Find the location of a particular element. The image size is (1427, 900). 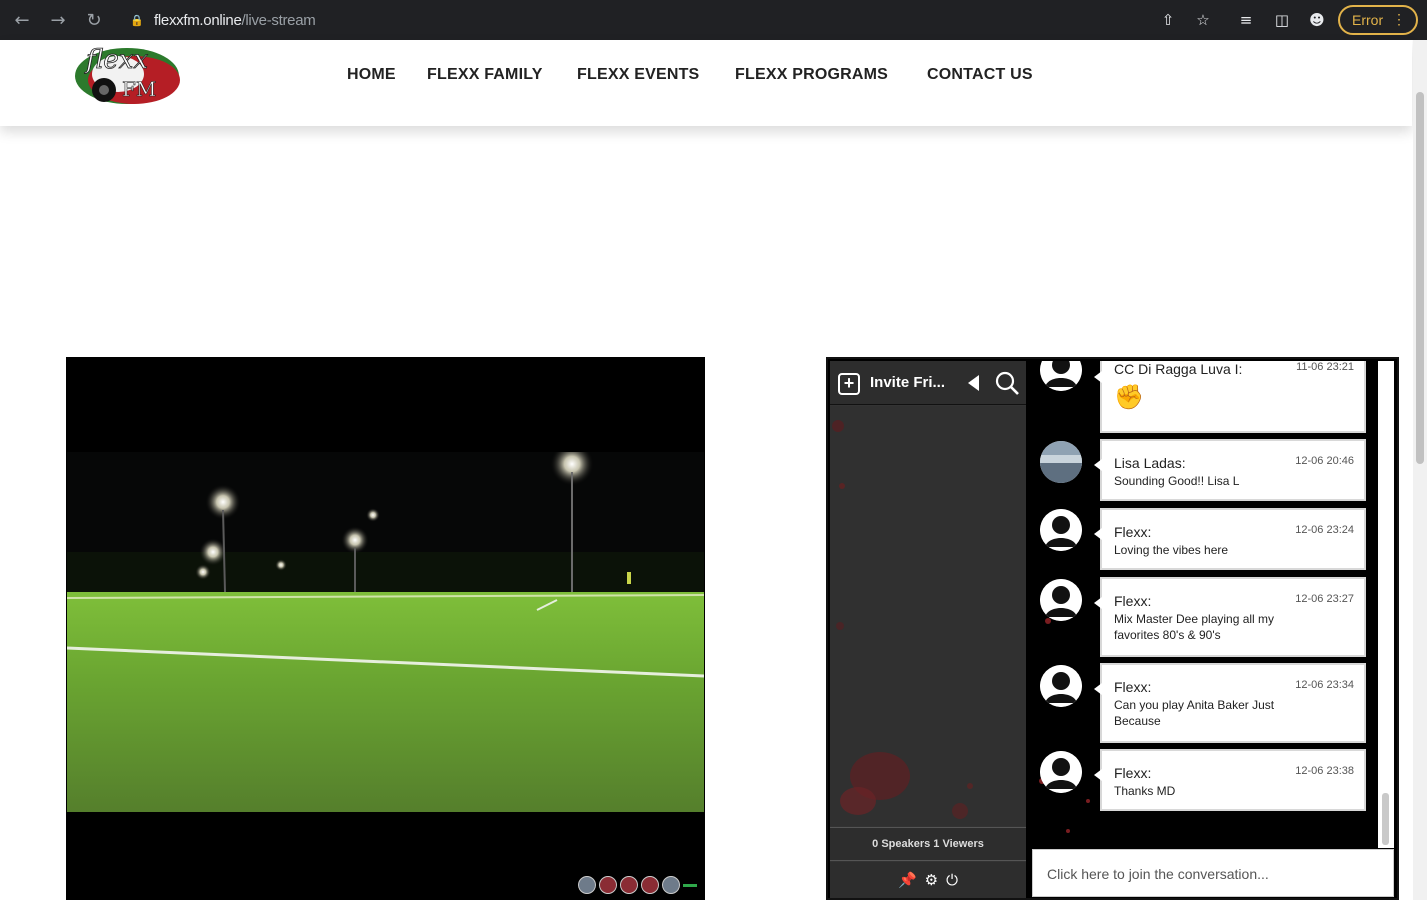

search-icon is located at coordinates (1007, 383).